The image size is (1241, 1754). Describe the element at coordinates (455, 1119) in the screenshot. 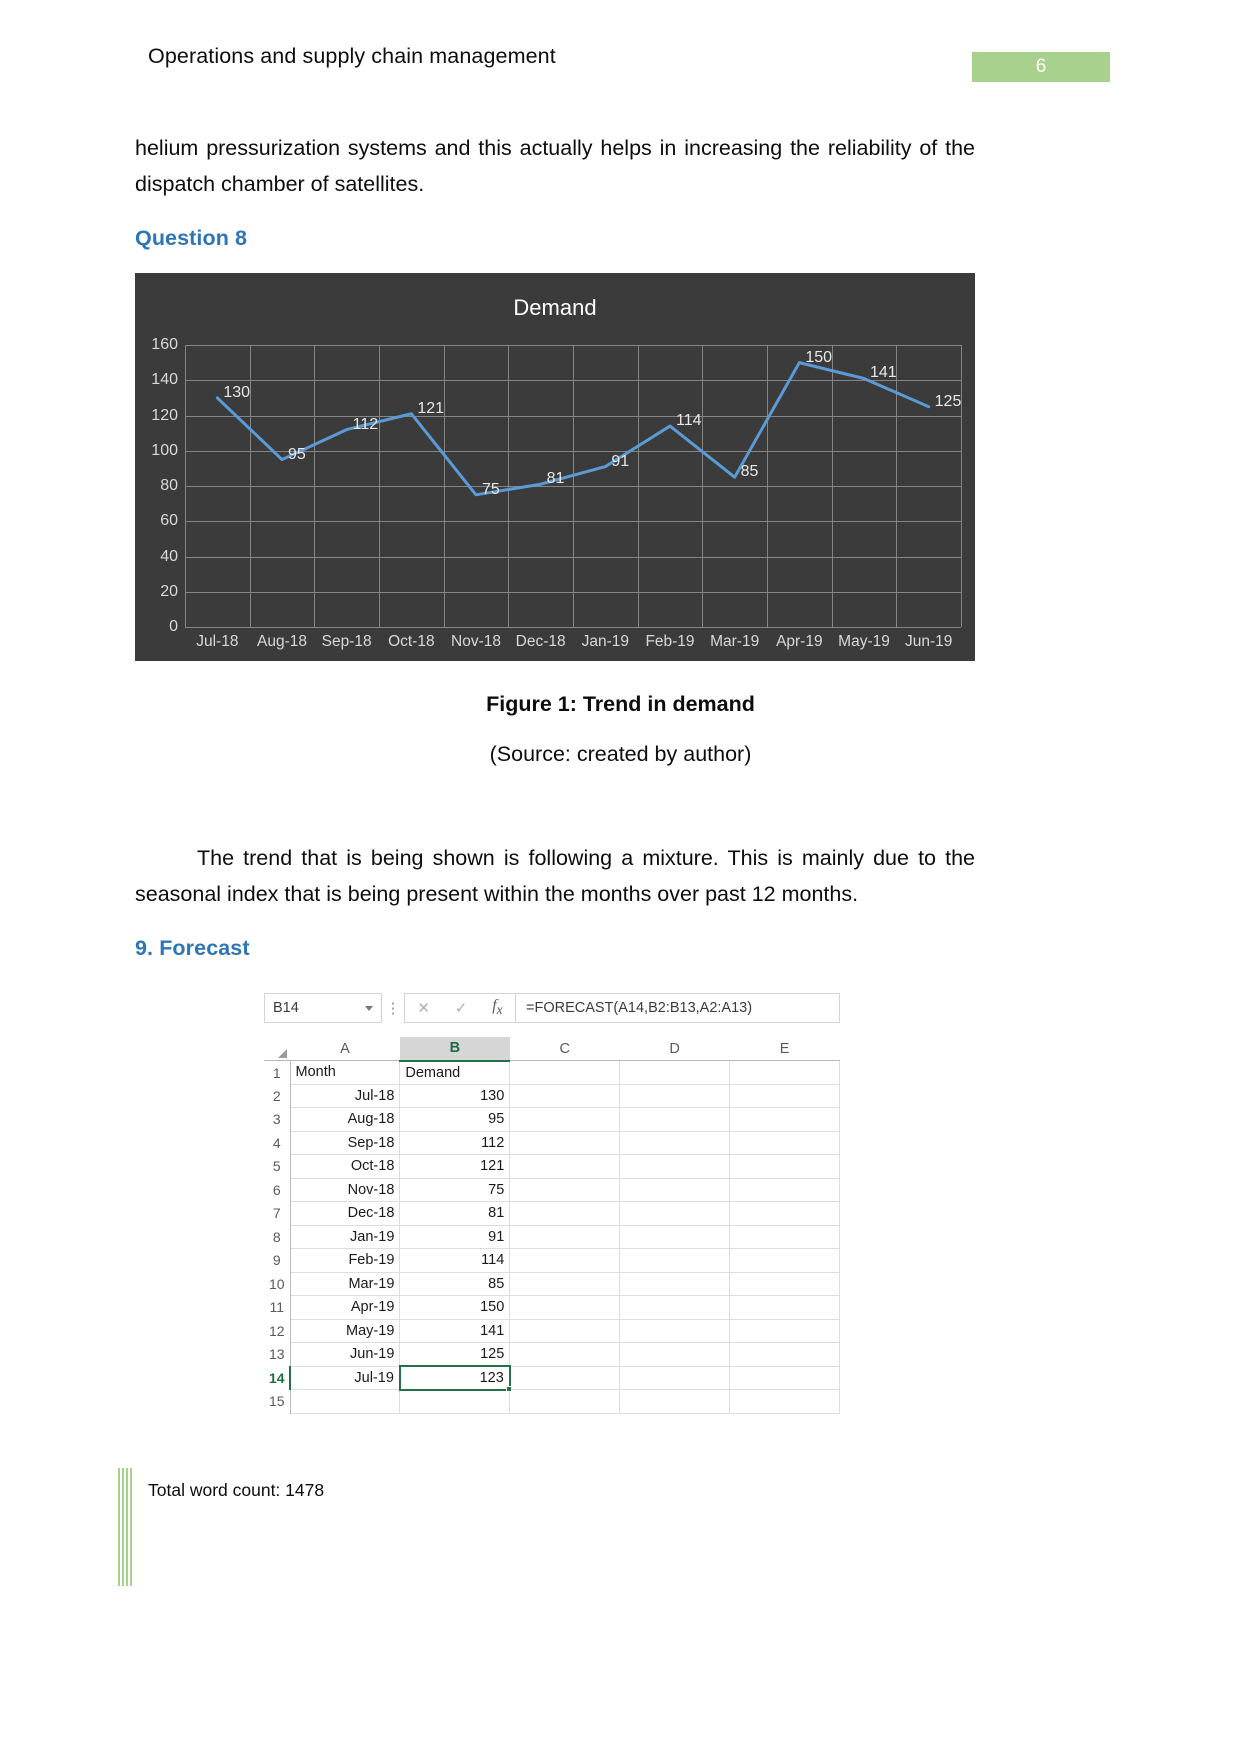

I see `cell-column-b: 95` at that location.